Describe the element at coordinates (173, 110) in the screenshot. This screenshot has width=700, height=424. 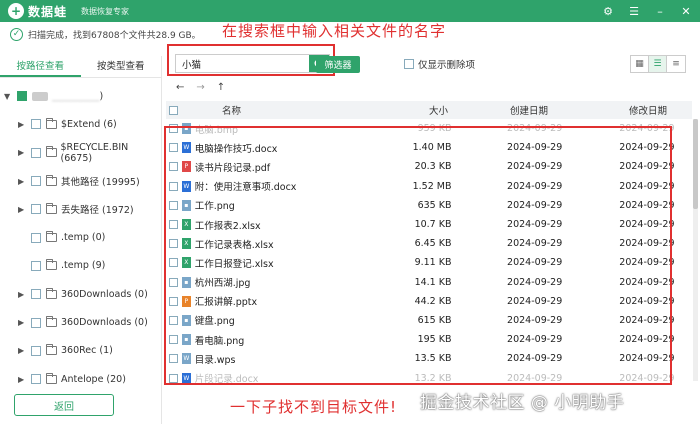
I see `select-all-checkbox` at that location.